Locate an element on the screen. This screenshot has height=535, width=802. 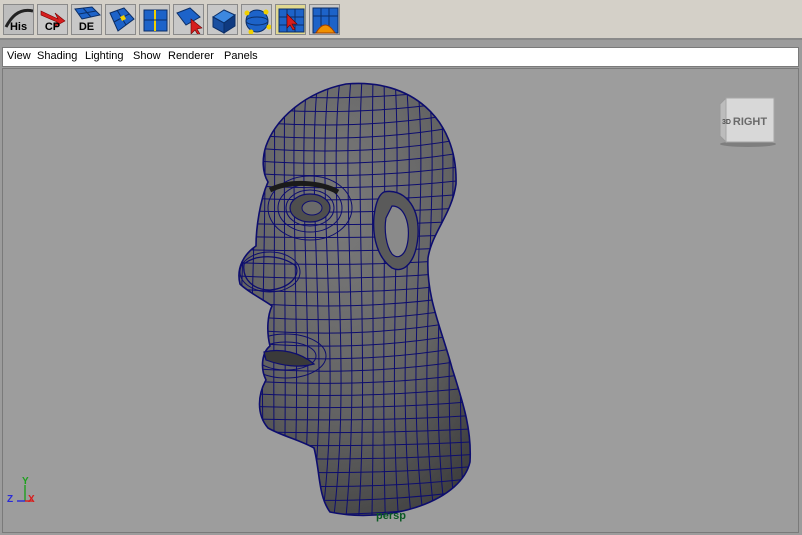
sphere-vertices-button is located at coordinates (256, 19).